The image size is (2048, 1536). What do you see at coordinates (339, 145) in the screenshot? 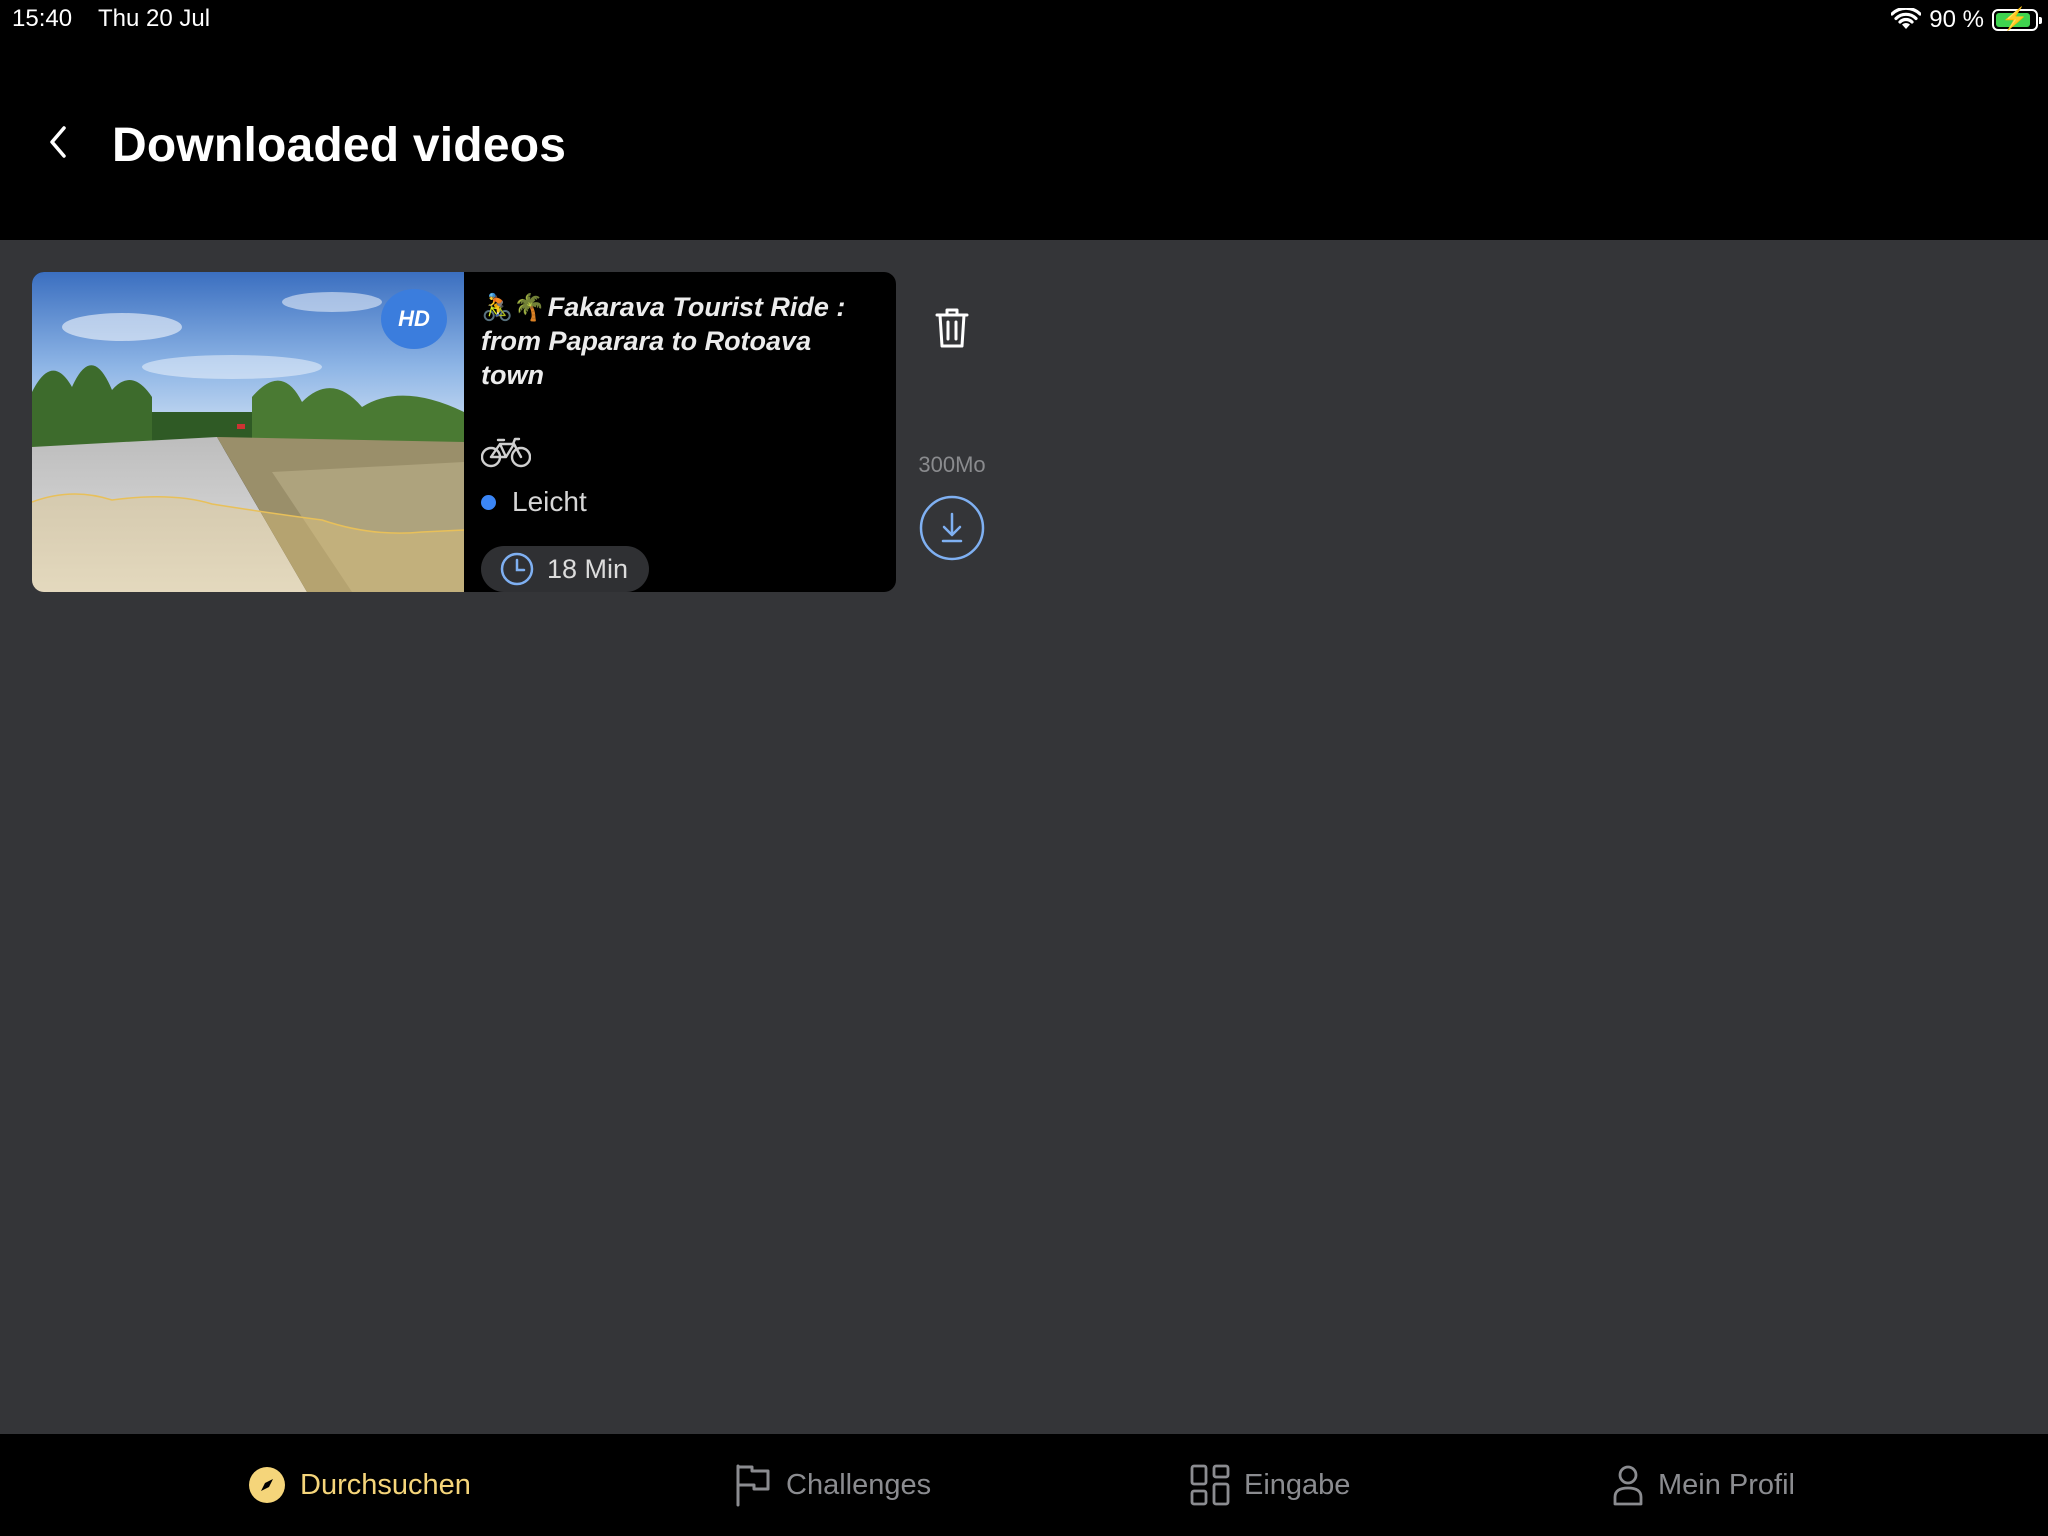
I see `page-title: Downloaded videos` at bounding box center [339, 145].